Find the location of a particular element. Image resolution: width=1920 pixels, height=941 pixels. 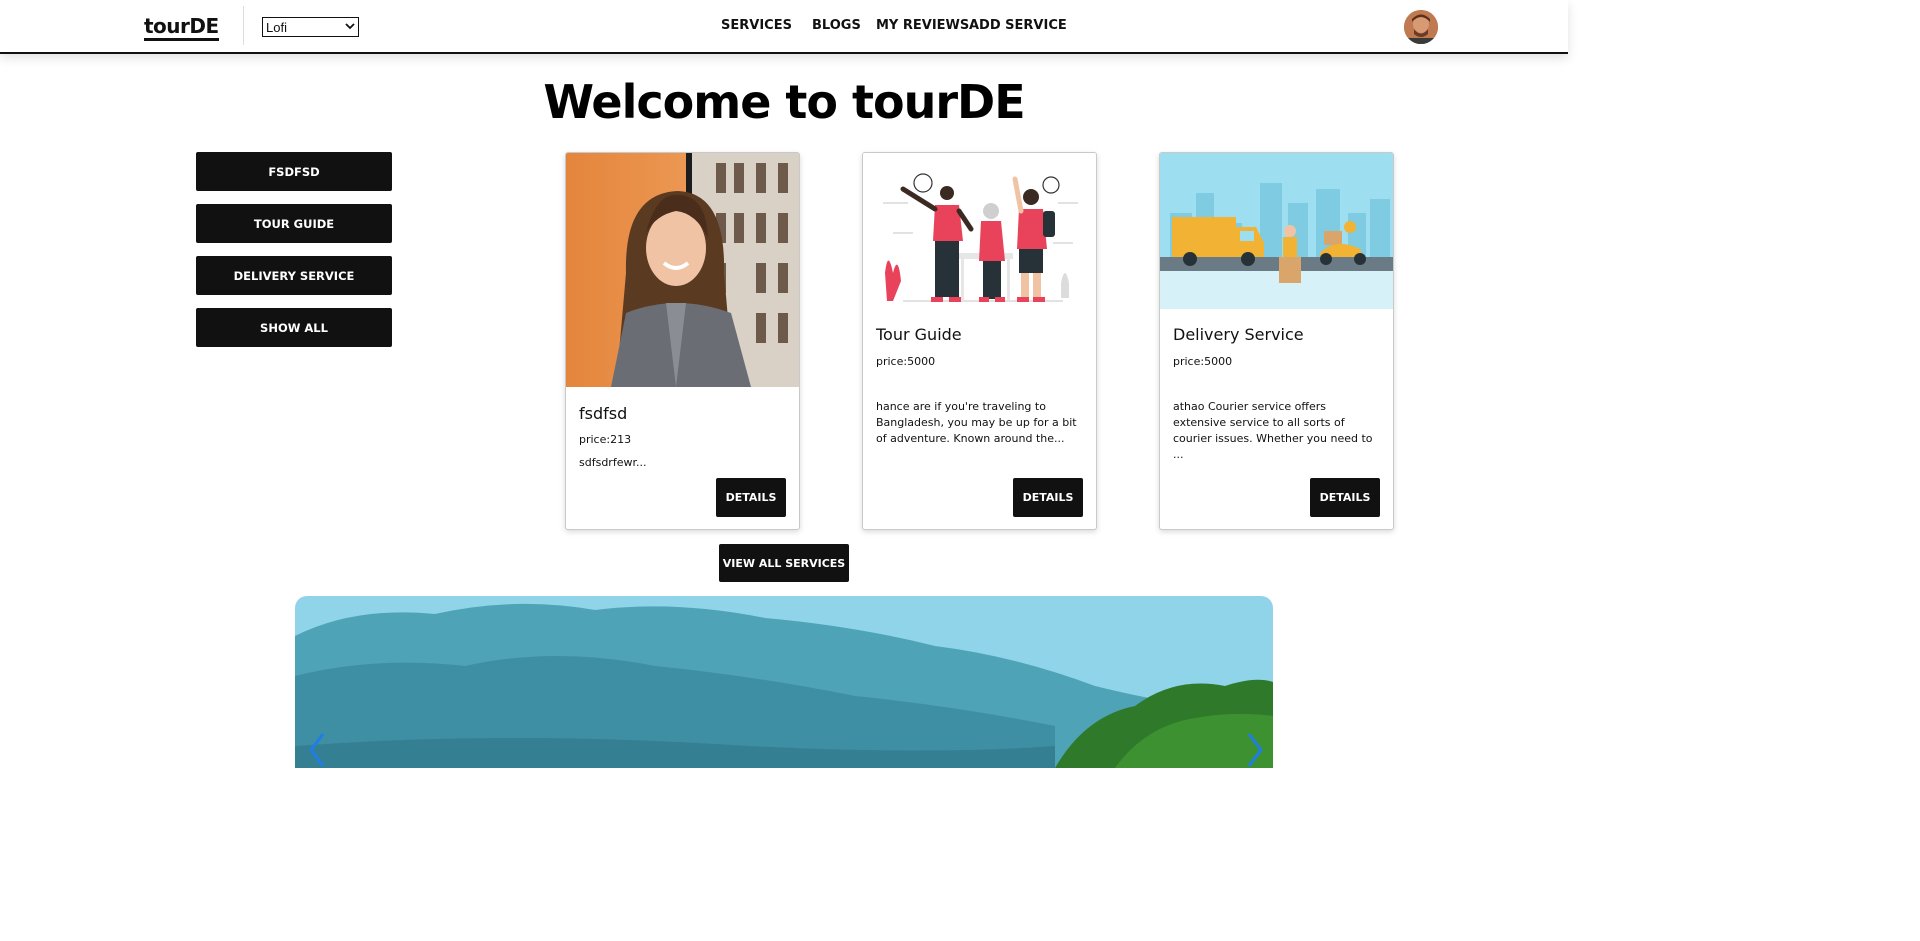

theme-select-value: Lofi is located at coordinates (276, 27).